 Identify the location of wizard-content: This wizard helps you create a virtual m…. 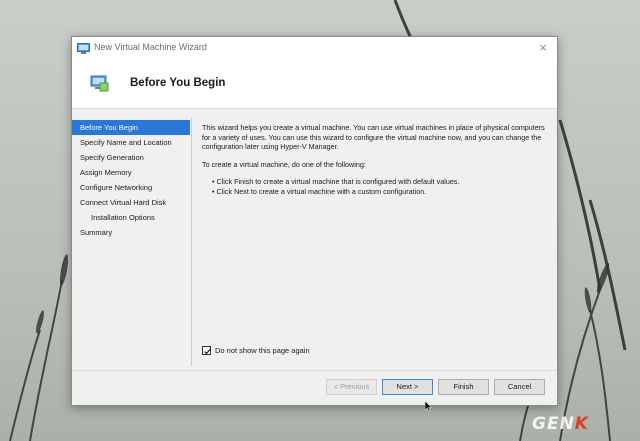
(374, 159).